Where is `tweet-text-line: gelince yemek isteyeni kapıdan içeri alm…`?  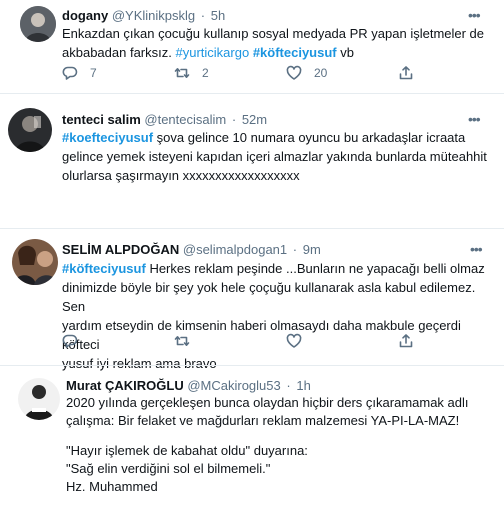
tweet-text-line: gelince yemek isteyeni kapıdan içeri alm… is located at coordinates (274, 156).